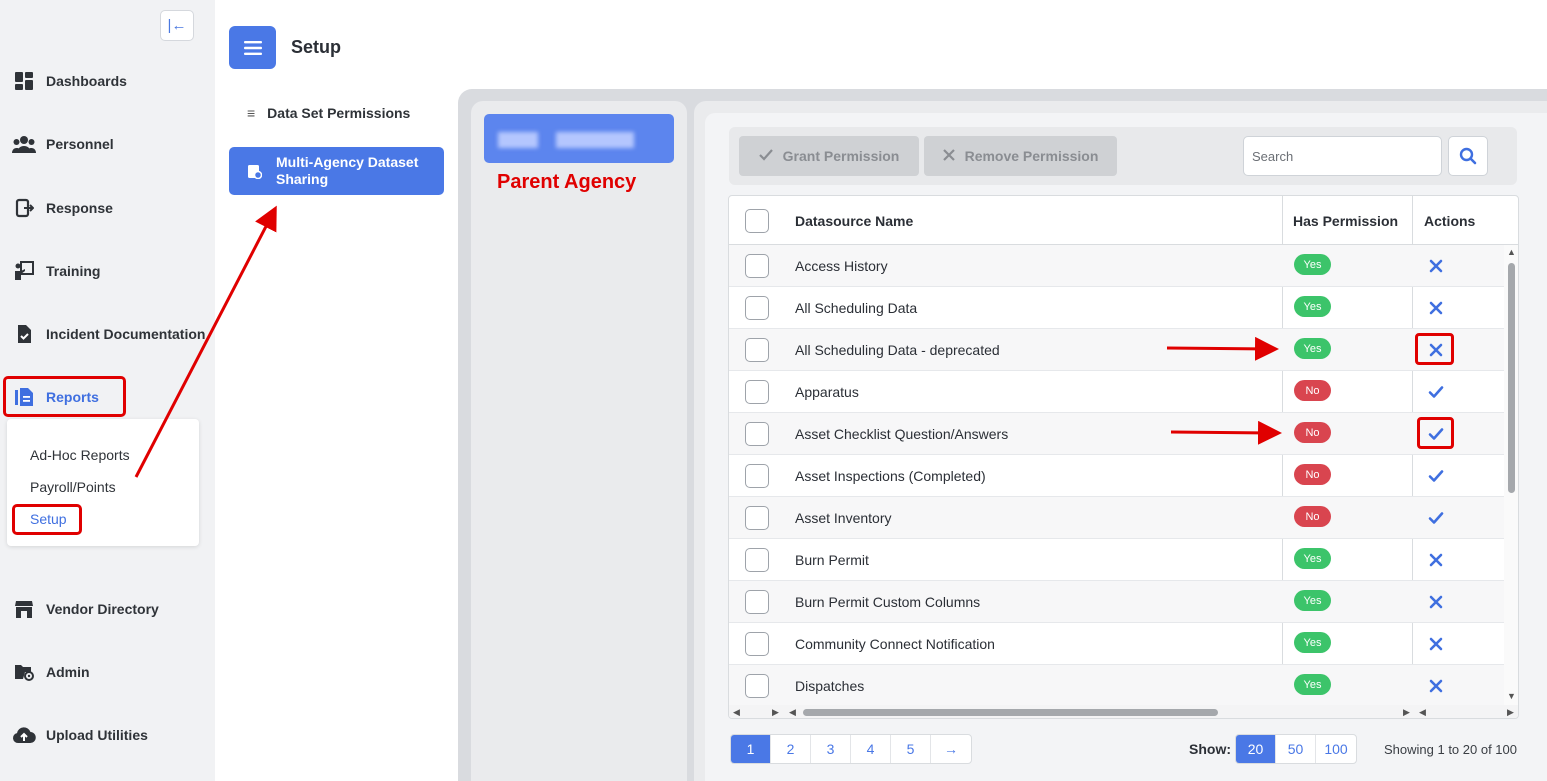 The image size is (1547, 781). I want to click on page-size-20: 20, so click(1256, 749).